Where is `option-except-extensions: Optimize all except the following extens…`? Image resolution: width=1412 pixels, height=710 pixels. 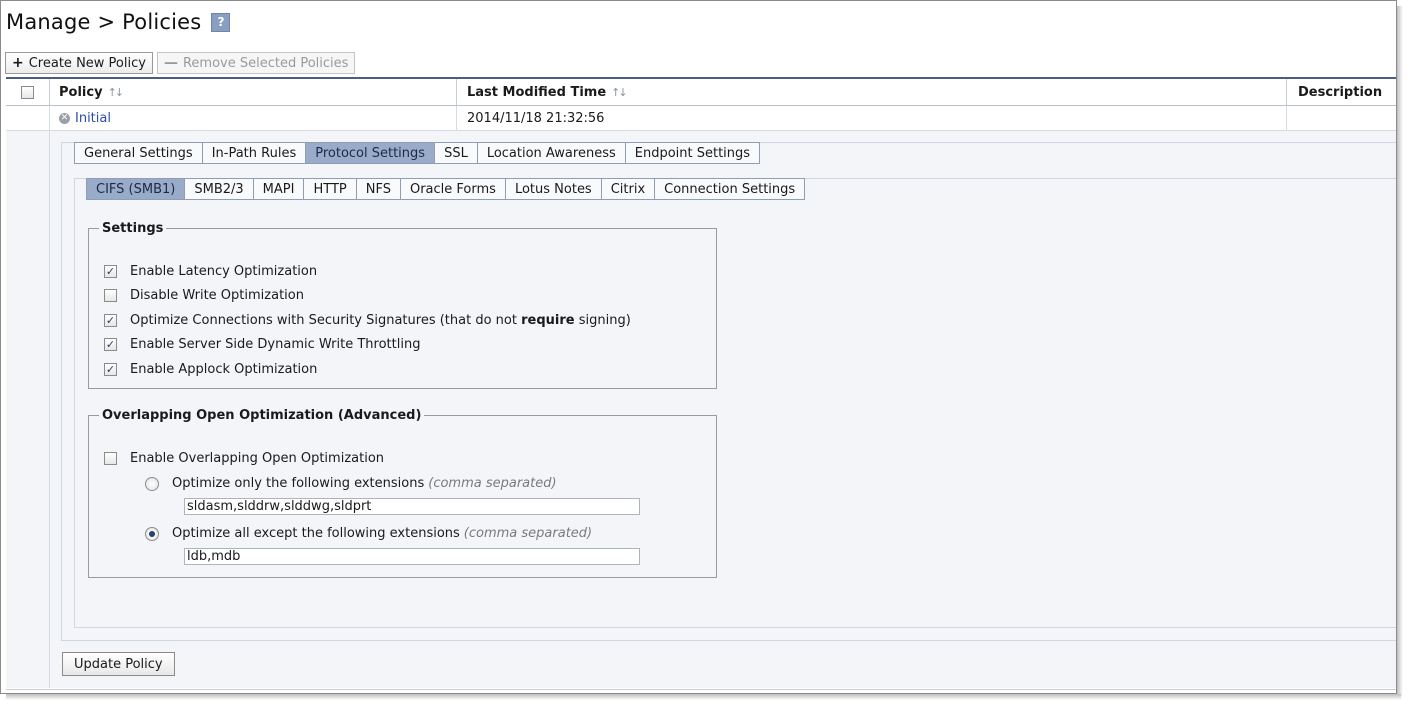 option-except-extensions: Optimize all except the following extens… is located at coordinates (368, 533).